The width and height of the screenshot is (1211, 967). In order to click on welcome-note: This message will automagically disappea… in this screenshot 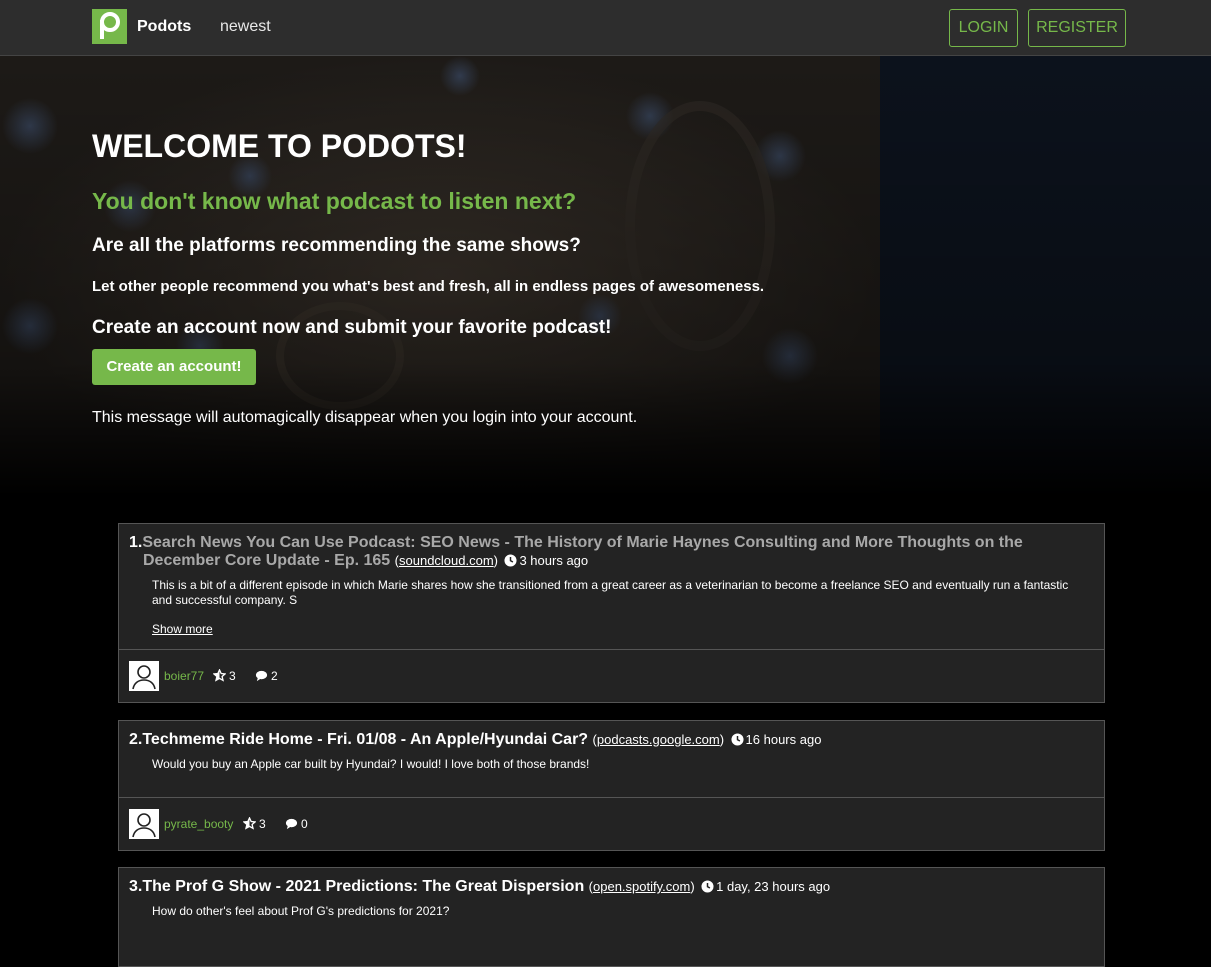, I will do `click(365, 417)`.